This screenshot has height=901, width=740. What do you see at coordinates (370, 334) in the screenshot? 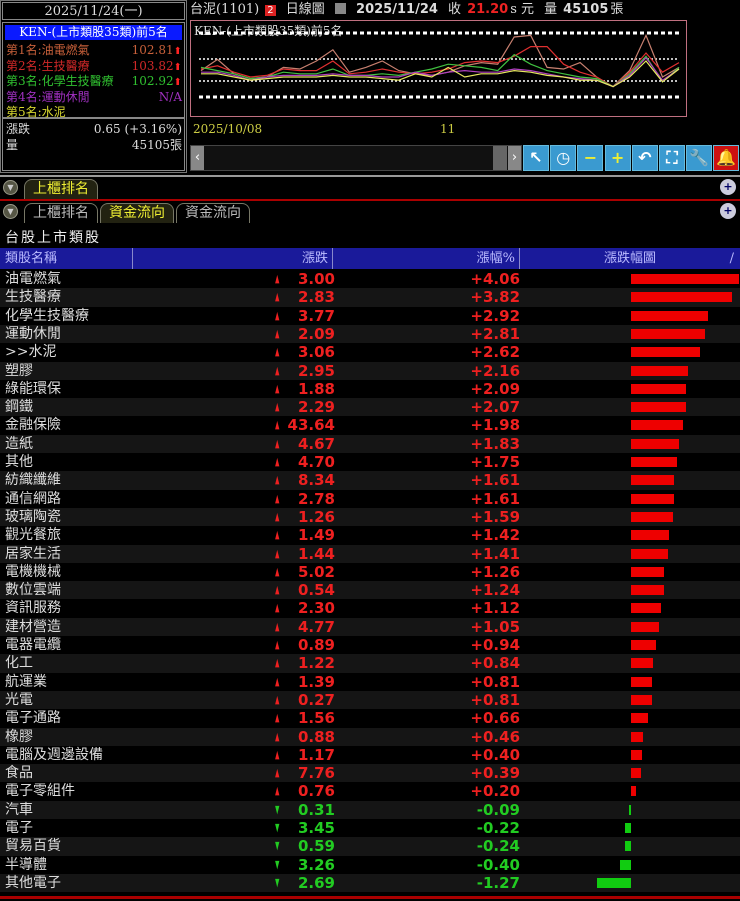
I see `table-row: 運動休閒 ▲ 2.09 +2.81` at bounding box center [370, 334].